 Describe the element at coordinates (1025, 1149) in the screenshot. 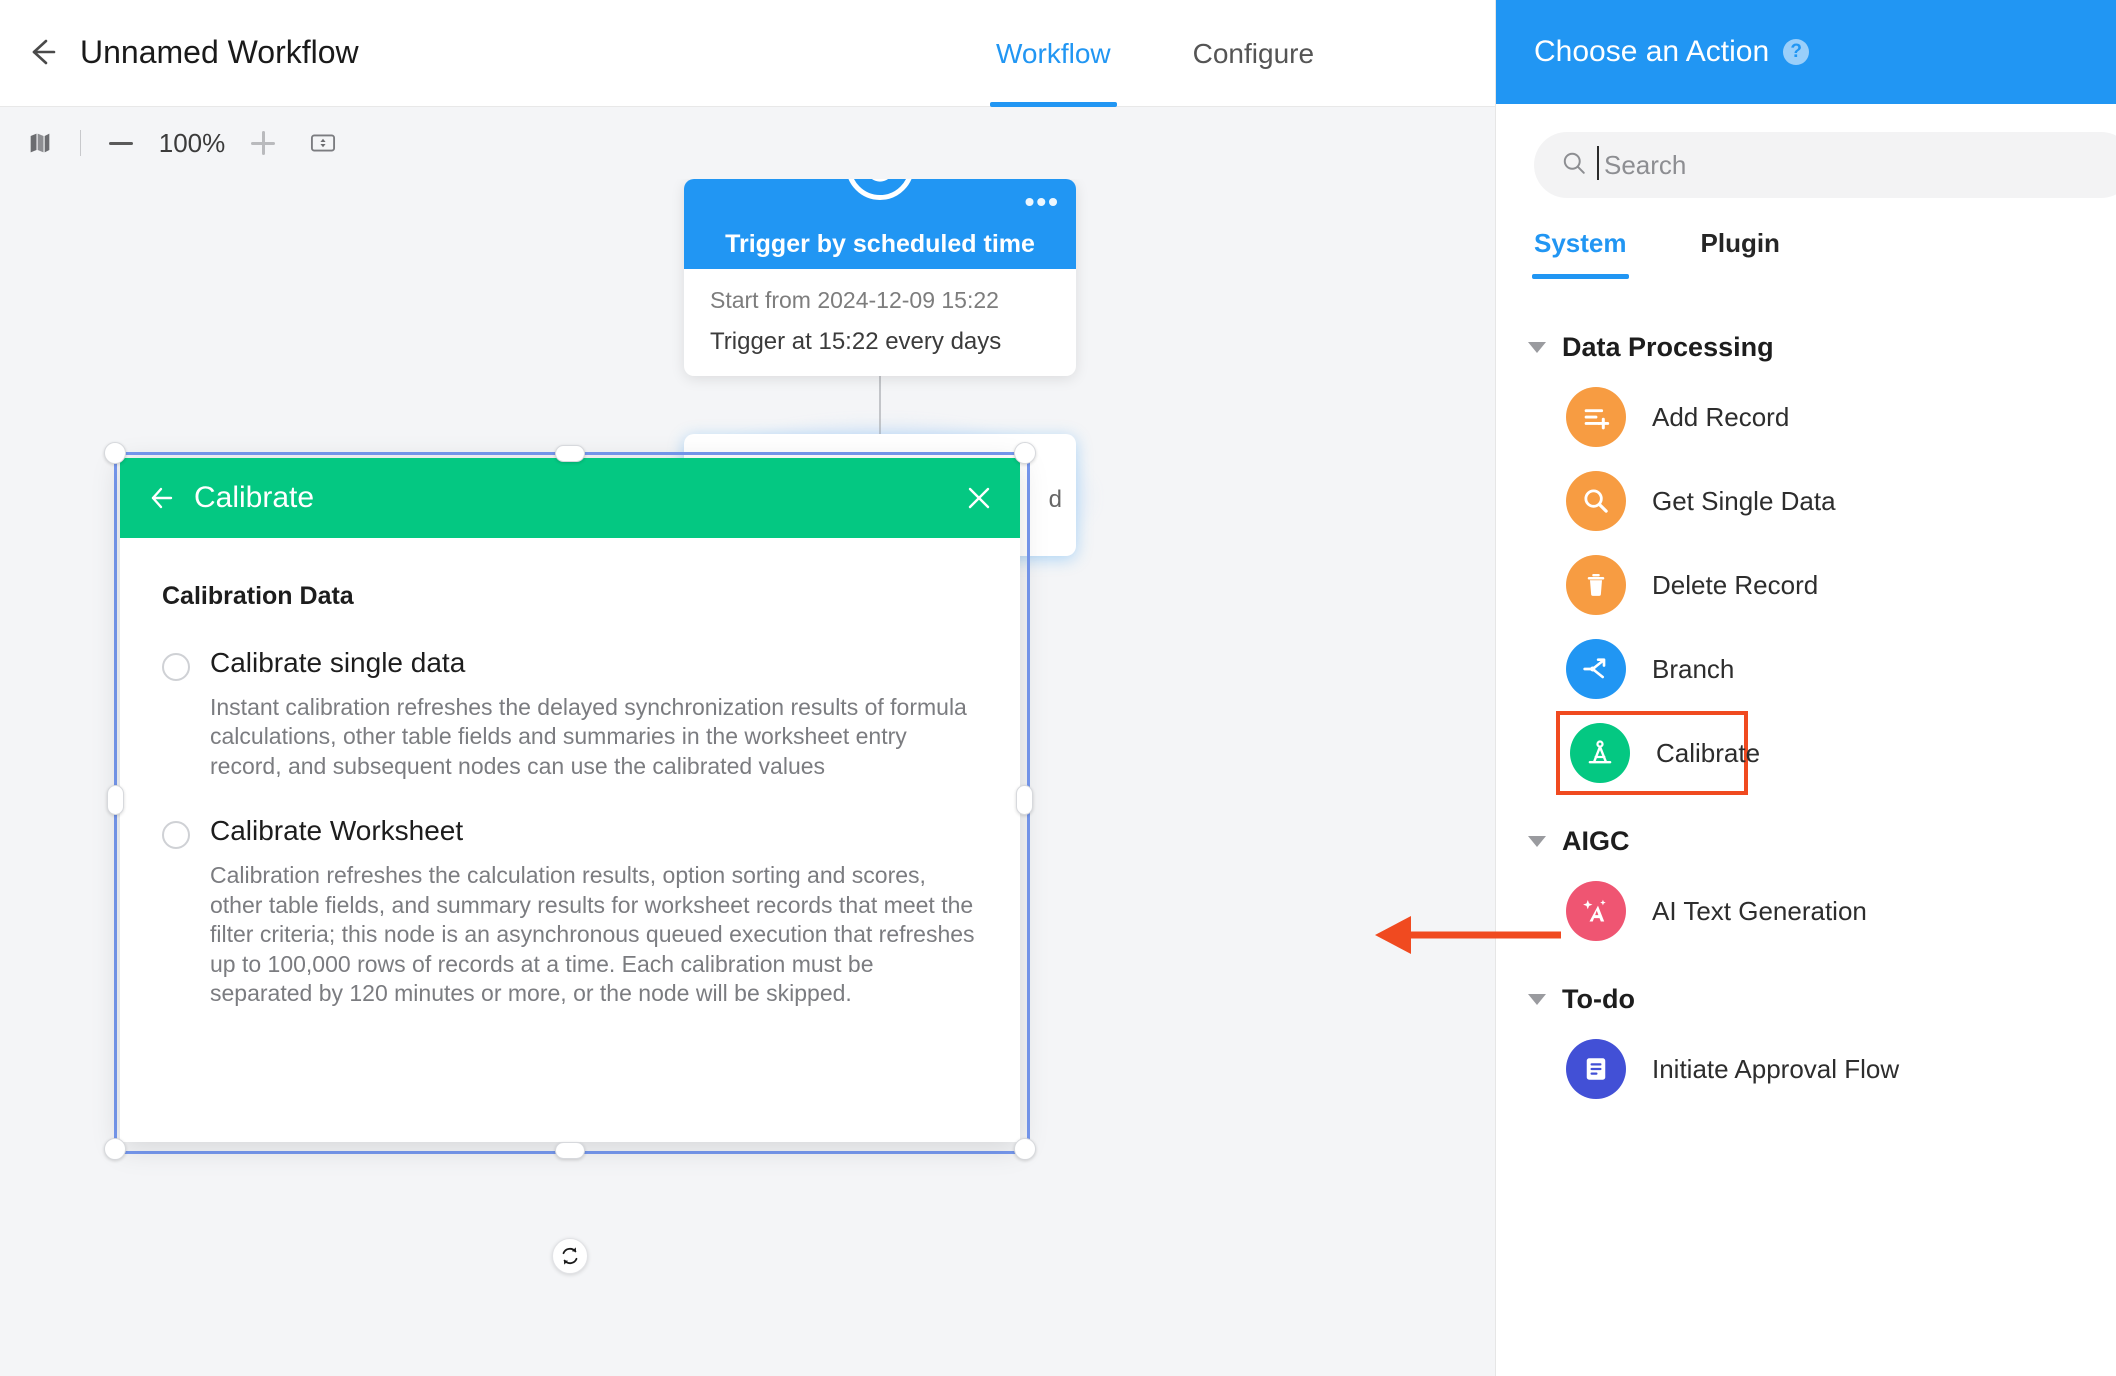

I see `resize-handle-bottom-right` at that location.